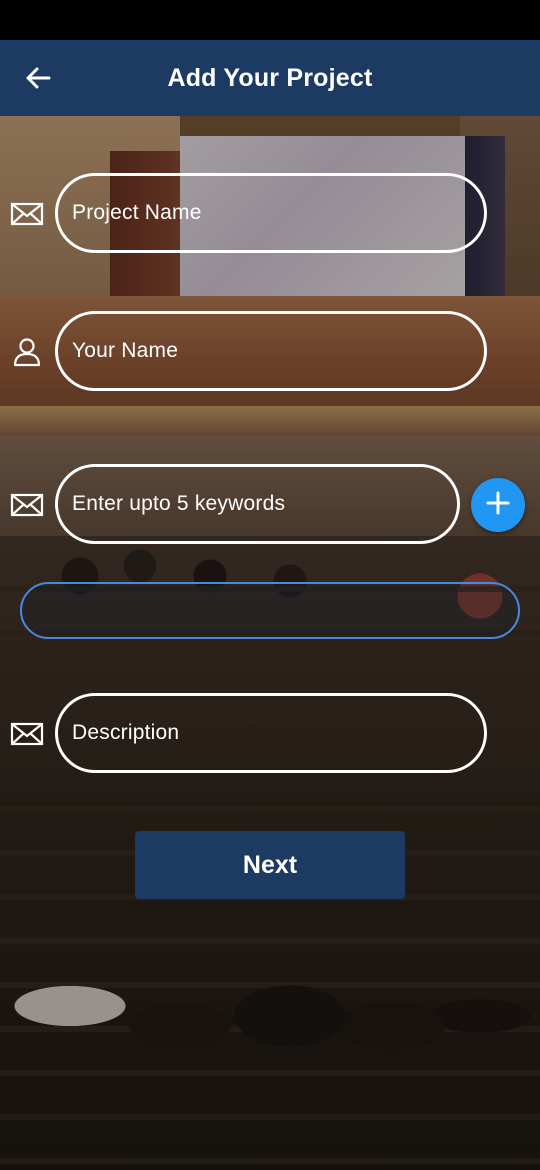 This screenshot has height=1170, width=540. I want to click on app-bar: Add Your Project, so click(270, 78).